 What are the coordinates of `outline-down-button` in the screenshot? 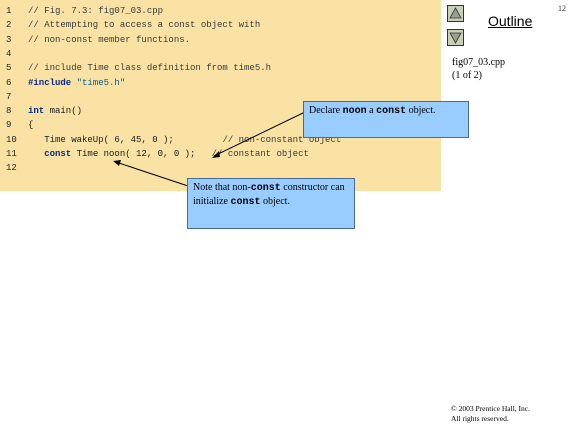 It's located at (455, 37).